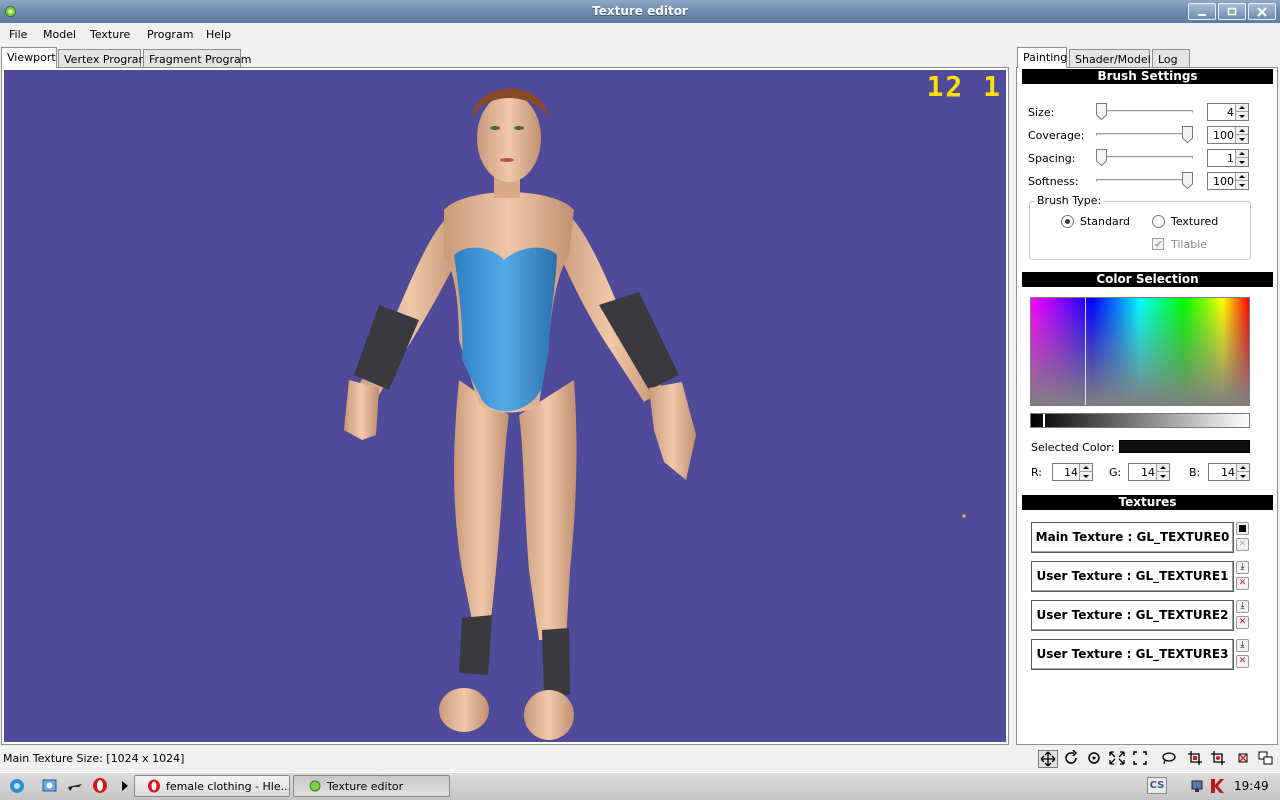 The image size is (1280, 800). Describe the element at coordinates (18, 34) in the screenshot. I see `menu-file: File` at that location.